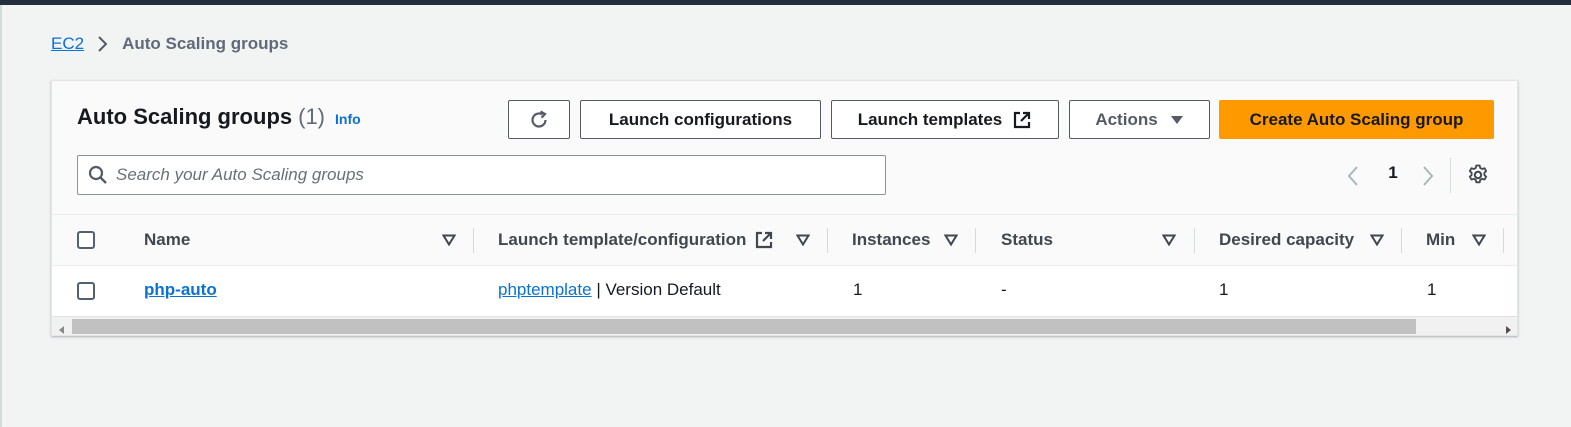  What do you see at coordinates (1353, 178) in the screenshot?
I see `previous-page-icon` at bounding box center [1353, 178].